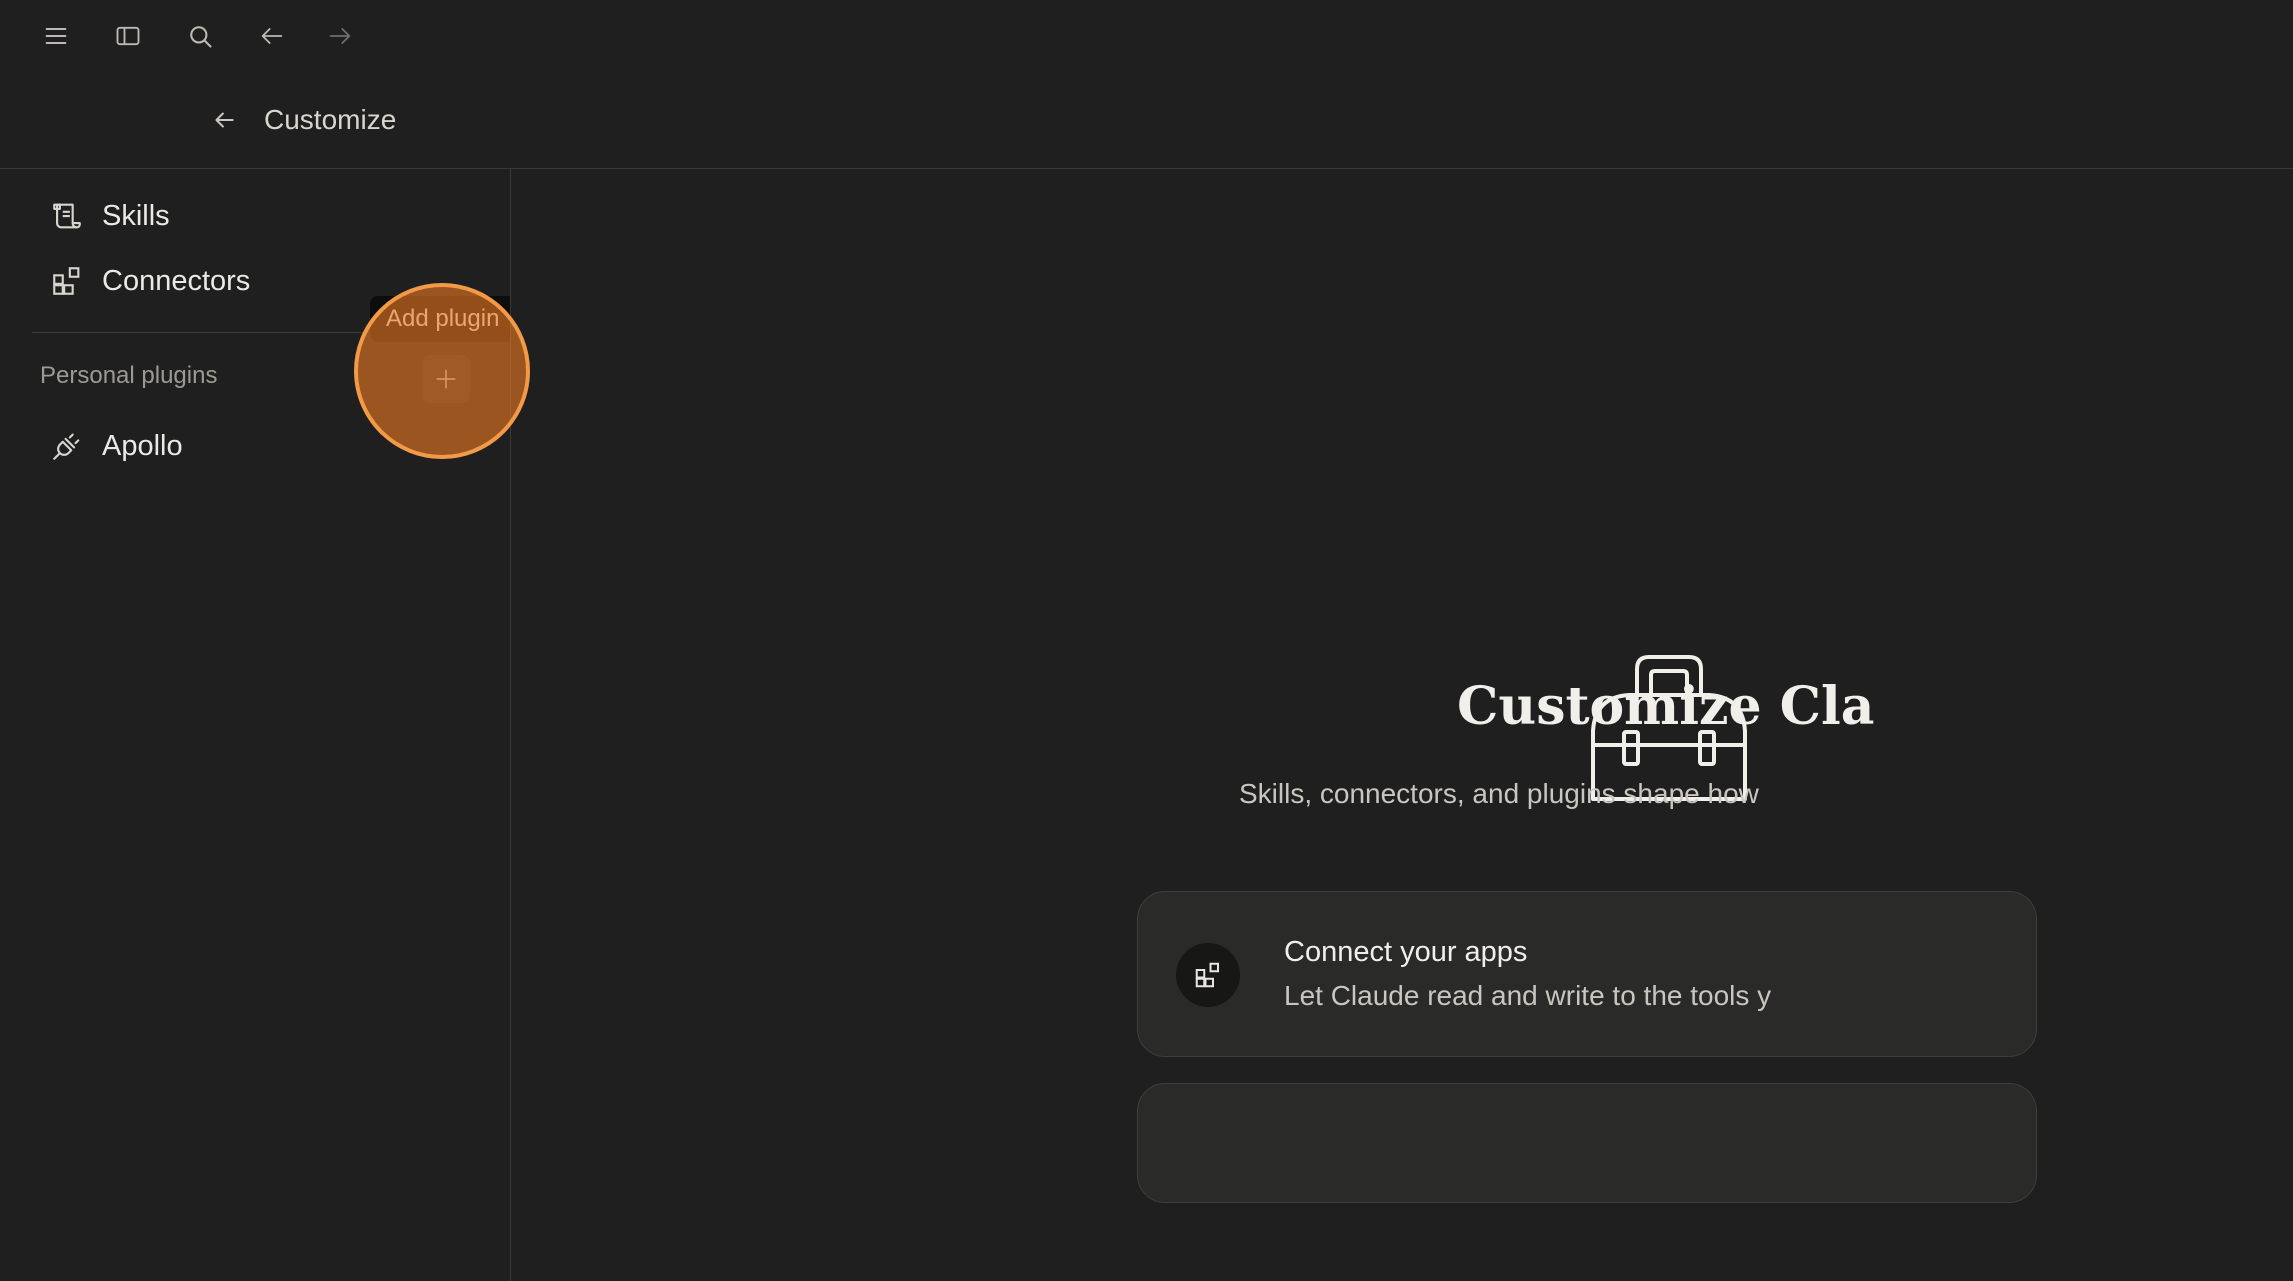  What do you see at coordinates (224, 120) in the screenshot?
I see `back-arrow-icon` at bounding box center [224, 120].